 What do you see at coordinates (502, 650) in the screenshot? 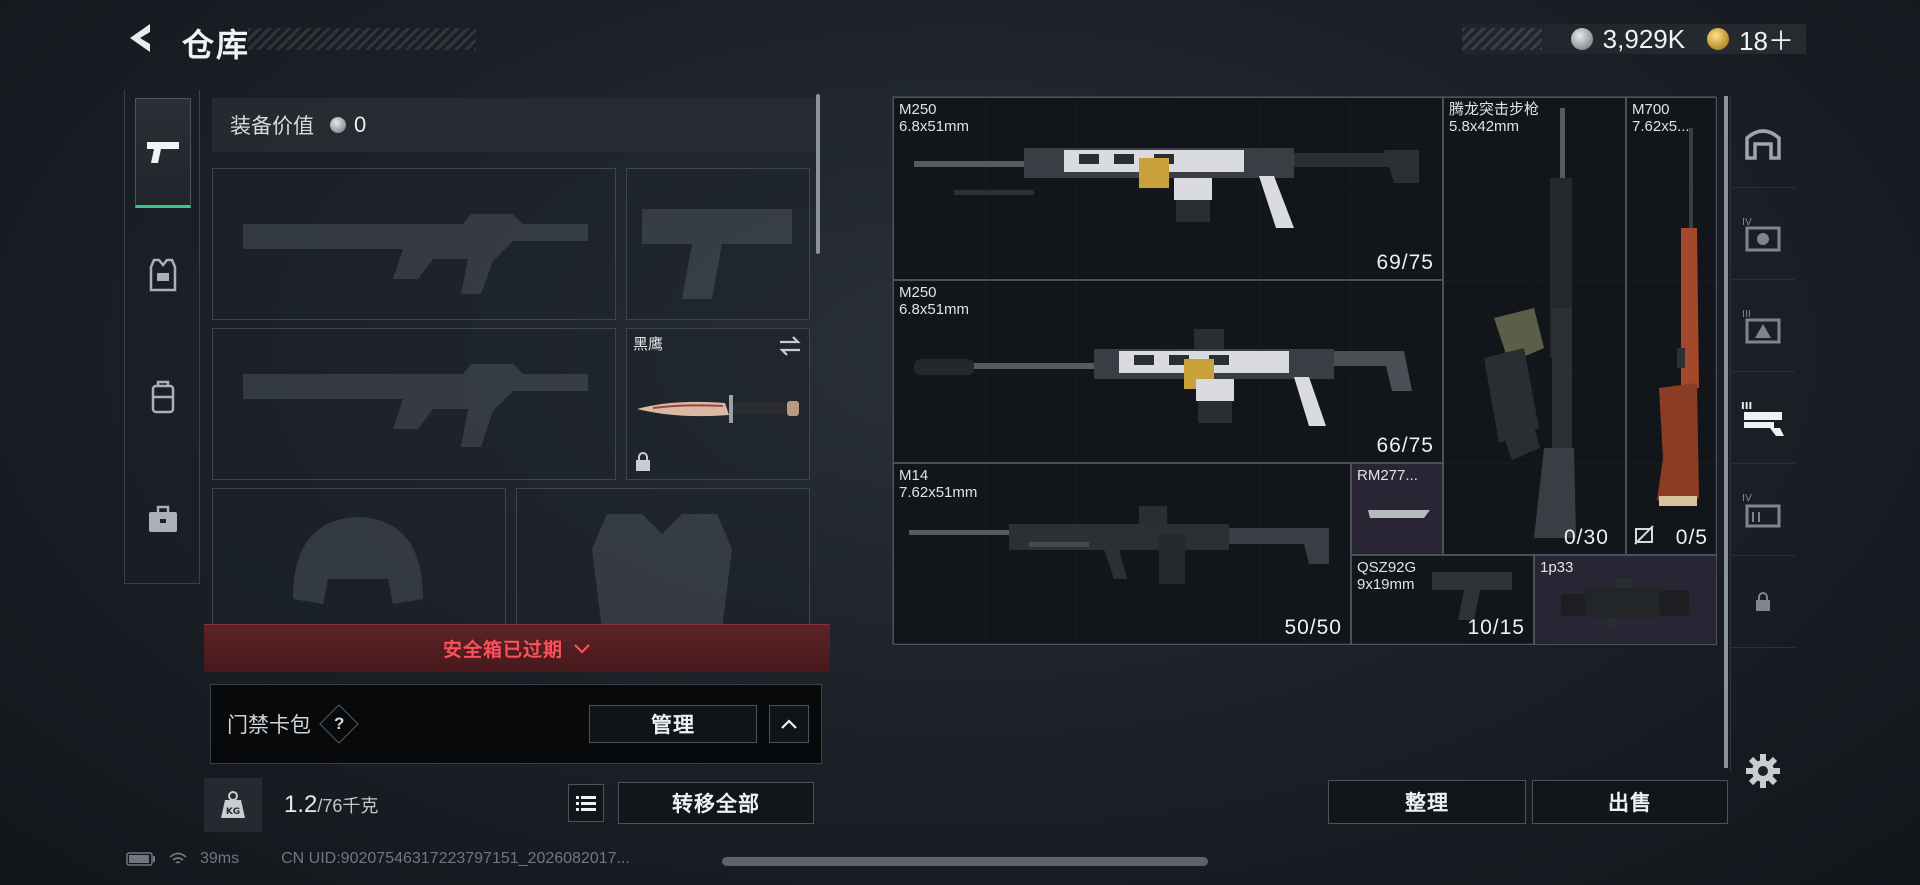
I see `safebox-expired-text: 安全箱已过期` at bounding box center [502, 650].